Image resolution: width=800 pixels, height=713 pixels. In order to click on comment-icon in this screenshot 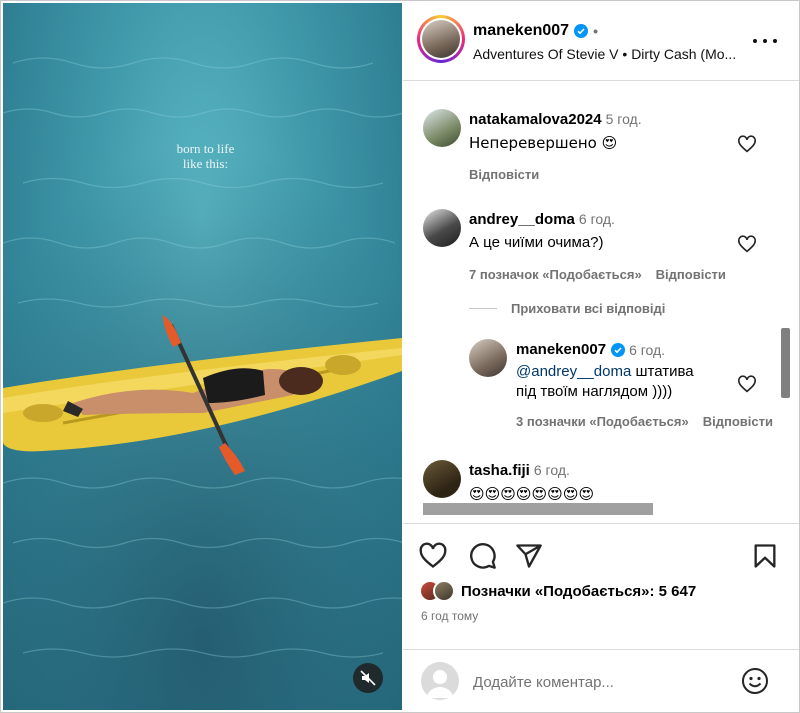, I will do `click(483, 556)`.